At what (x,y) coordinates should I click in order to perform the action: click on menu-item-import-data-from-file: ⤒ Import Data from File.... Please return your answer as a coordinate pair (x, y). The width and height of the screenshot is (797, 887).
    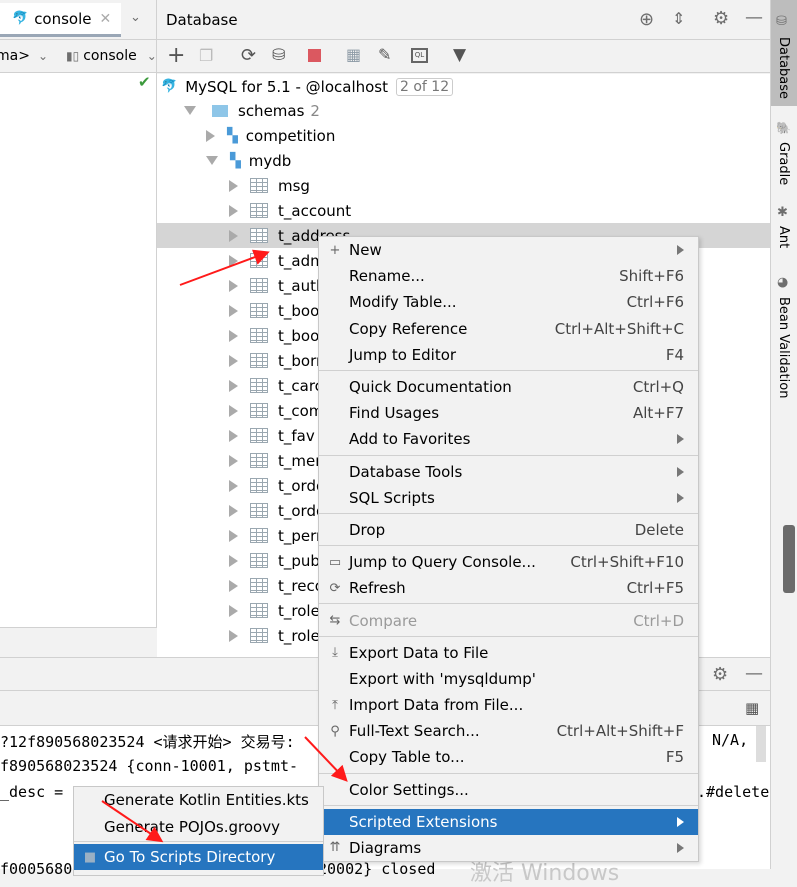
    Looking at the image, I should click on (508, 705).